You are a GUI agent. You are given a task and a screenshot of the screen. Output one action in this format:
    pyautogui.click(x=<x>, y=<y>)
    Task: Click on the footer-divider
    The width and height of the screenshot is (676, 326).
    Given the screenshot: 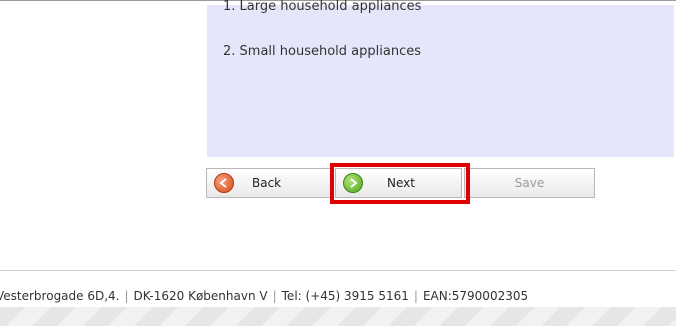 What is the action you would take?
    pyautogui.click(x=338, y=270)
    